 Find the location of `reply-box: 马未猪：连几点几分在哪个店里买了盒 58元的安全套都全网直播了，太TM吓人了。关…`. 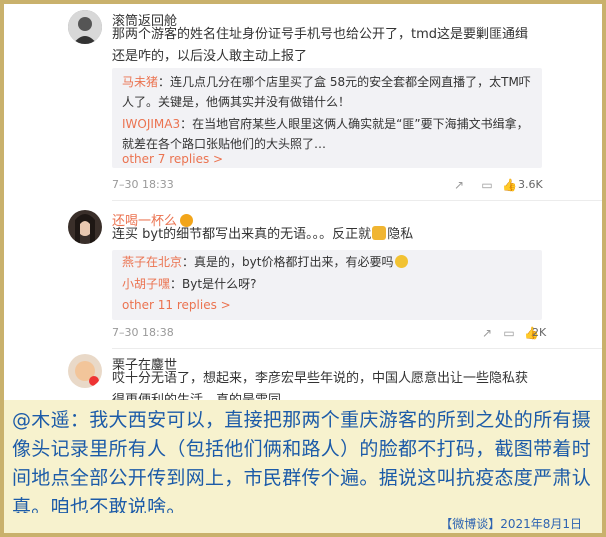

reply-box: 马未猪：连几点几分在哪个店里买了盒 58元的安全套都全网直播了，太TM吓人了。关… is located at coordinates (327, 118).